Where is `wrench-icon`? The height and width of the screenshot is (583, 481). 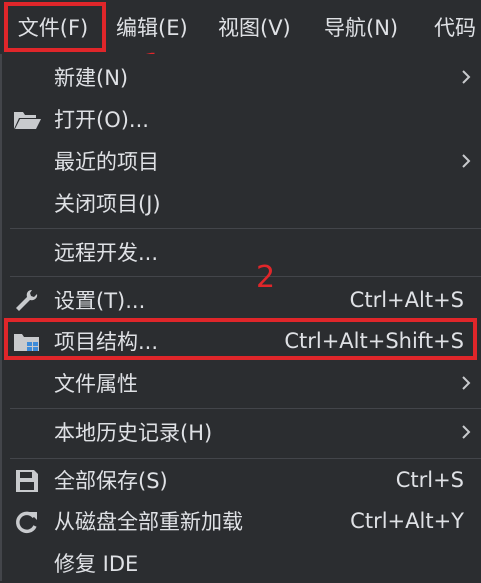
wrench-icon is located at coordinates (27, 300).